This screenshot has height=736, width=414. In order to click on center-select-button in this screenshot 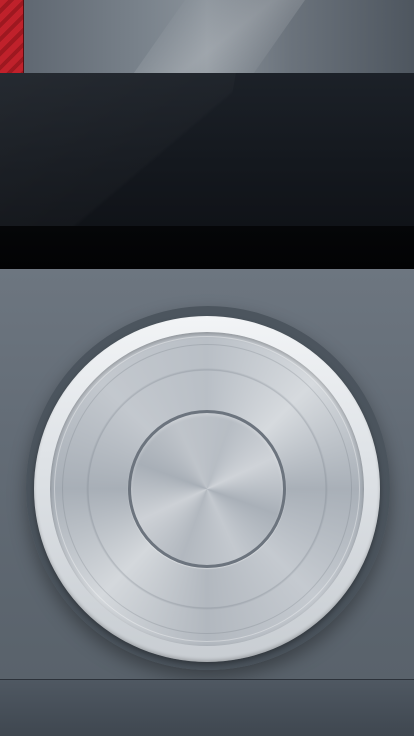, I will do `click(207, 489)`.